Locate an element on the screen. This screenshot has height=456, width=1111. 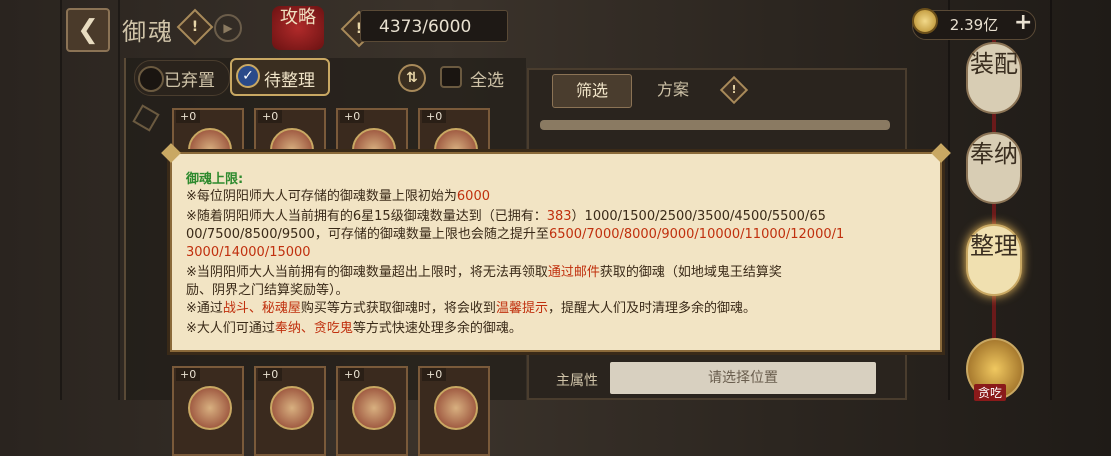
strategy-button: 攻略 is located at coordinates (298, 28).